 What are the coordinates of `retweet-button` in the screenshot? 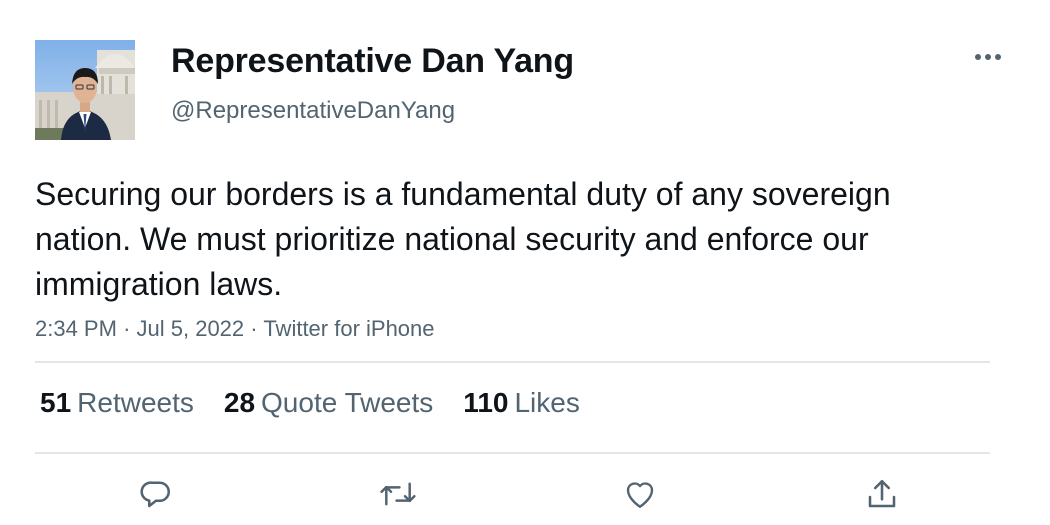 It's located at (398, 494).